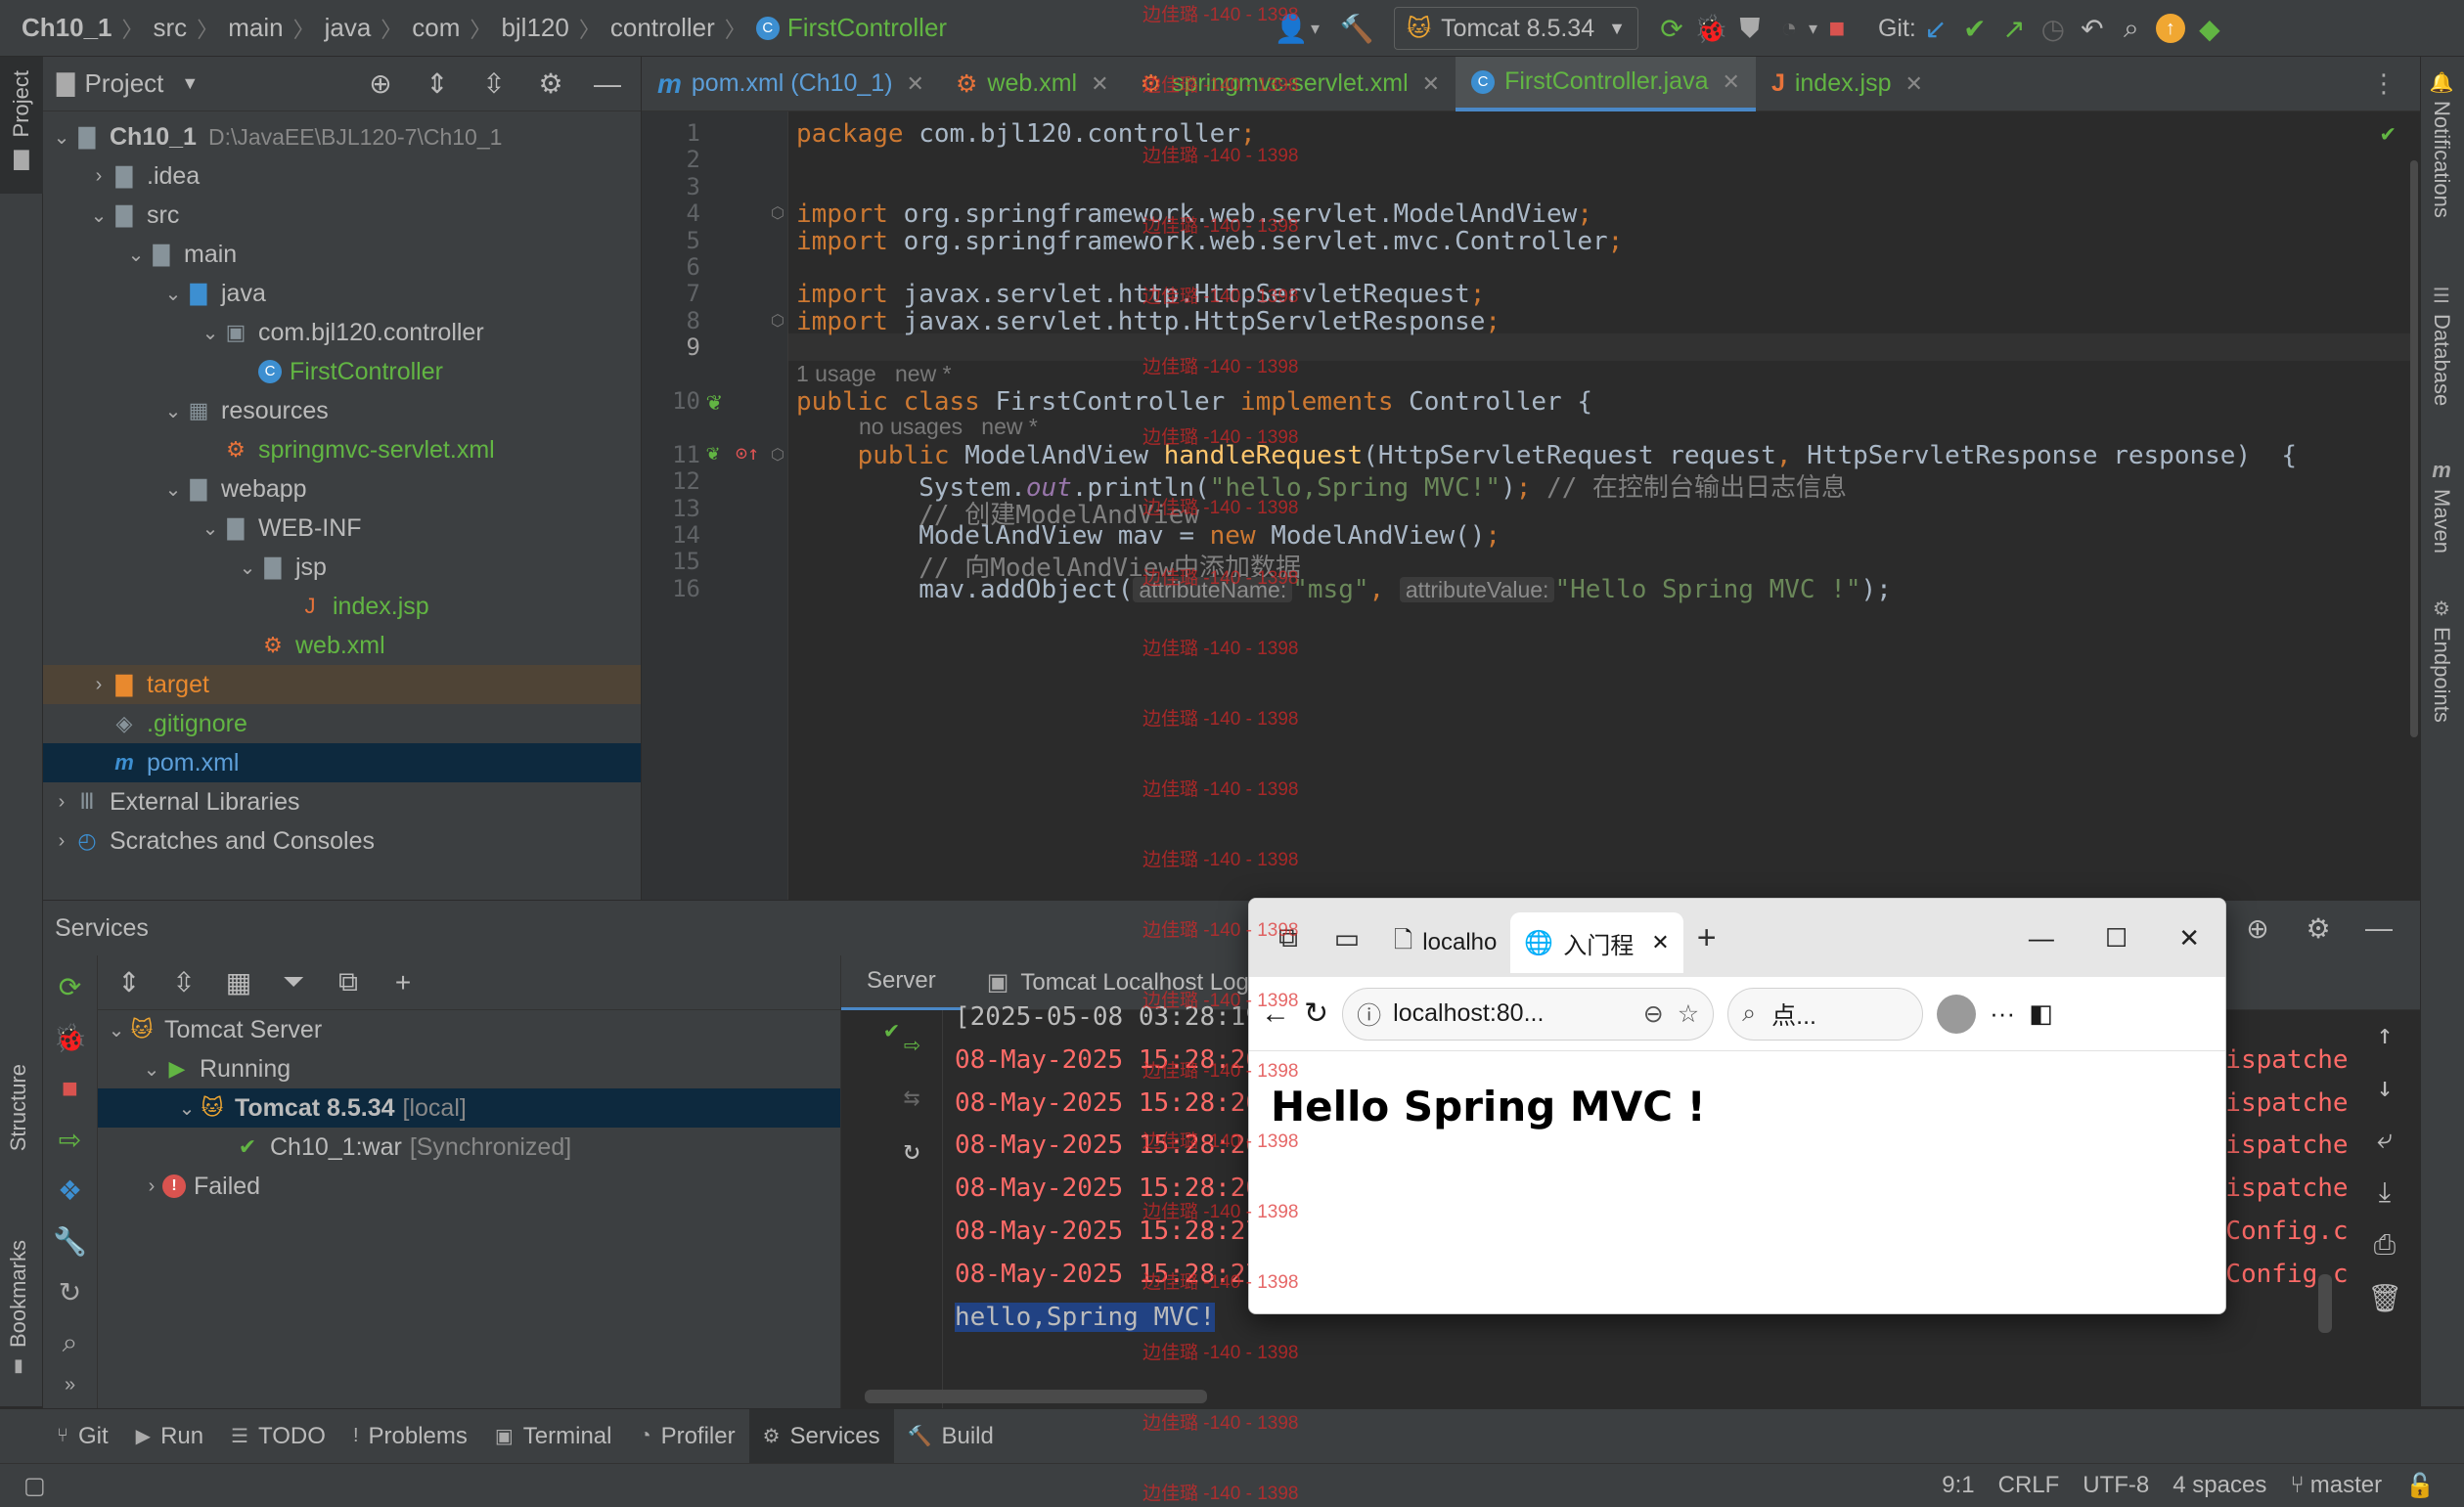 Image resolution: width=2464 pixels, height=1507 pixels. I want to click on project-tree-row: ◈ .gitignore, so click(342, 723).